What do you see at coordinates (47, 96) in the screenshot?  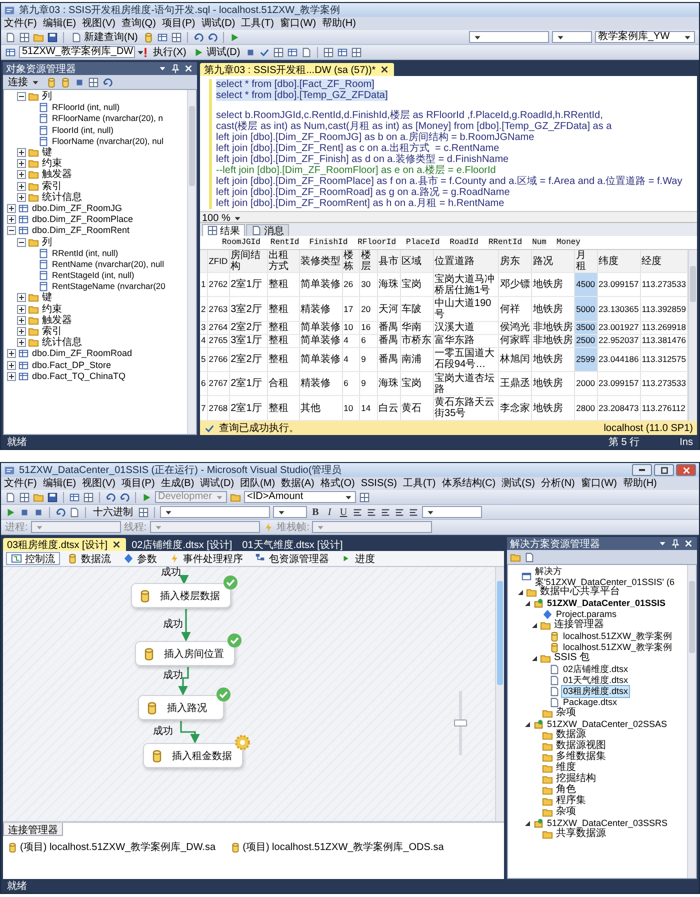 I see `tree-item: 列` at bounding box center [47, 96].